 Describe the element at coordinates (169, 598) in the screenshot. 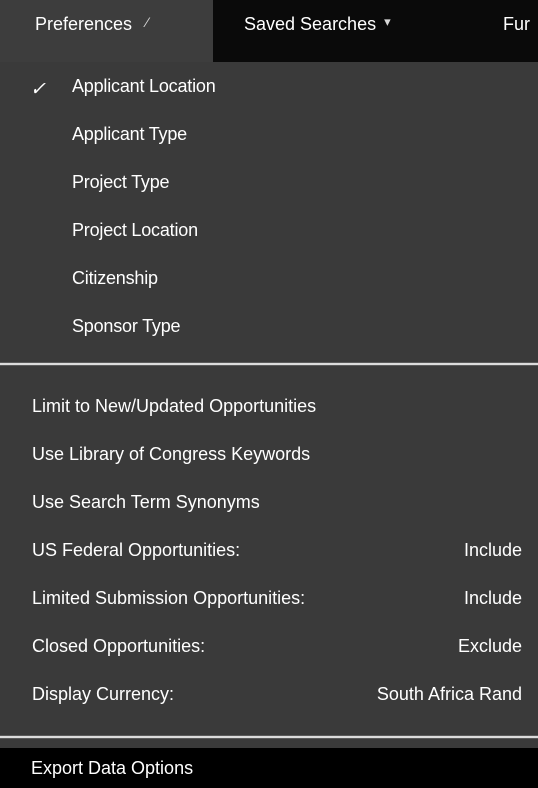

I see `option-label: Limited Submission Opportunities:` at that location.